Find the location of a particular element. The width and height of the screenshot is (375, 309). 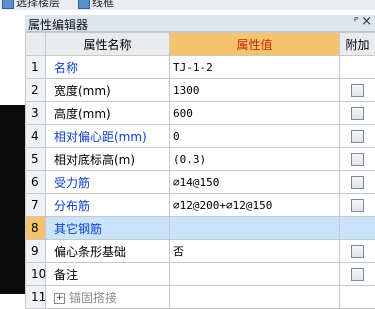

table-row: 3 高度(mm) 600 is located at coordinates (200, 113).